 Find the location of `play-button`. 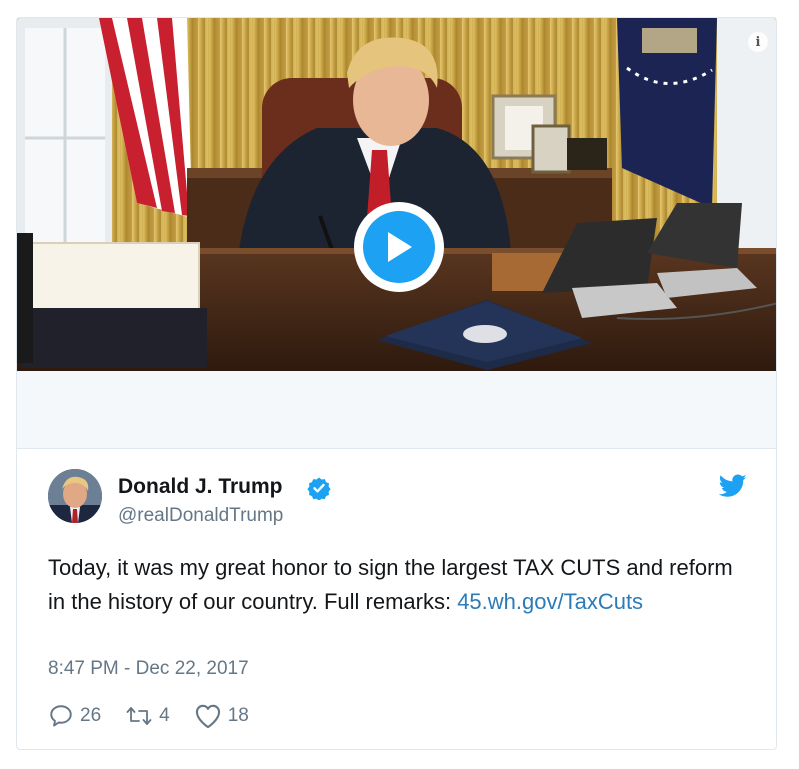

play-button is located at coordinates (399, 247).